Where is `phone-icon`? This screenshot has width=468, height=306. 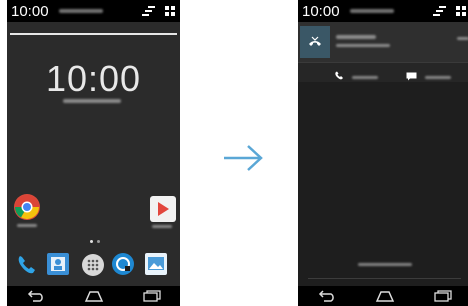 phone-icon is located at coordinates (27, 265).